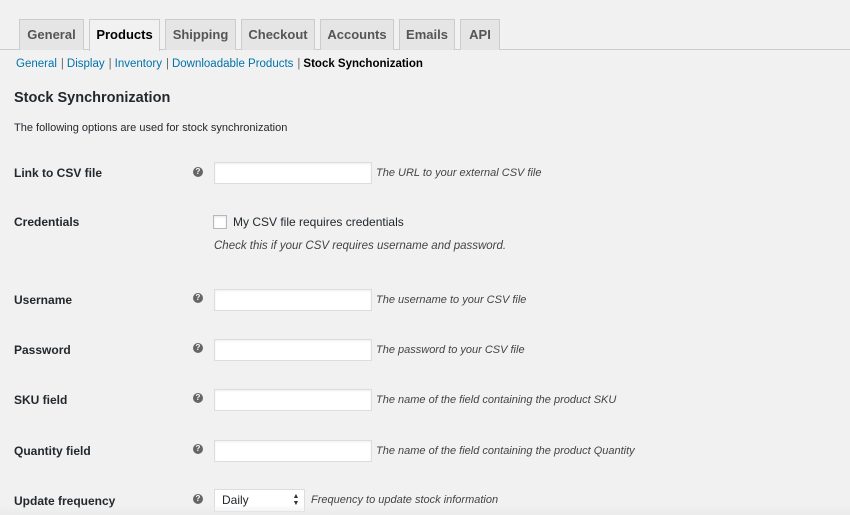  What do you see at coordinates (450, 350) in the screenshot?
I see `password-description: The password to your CSV file` at bounding box center [450, 350].